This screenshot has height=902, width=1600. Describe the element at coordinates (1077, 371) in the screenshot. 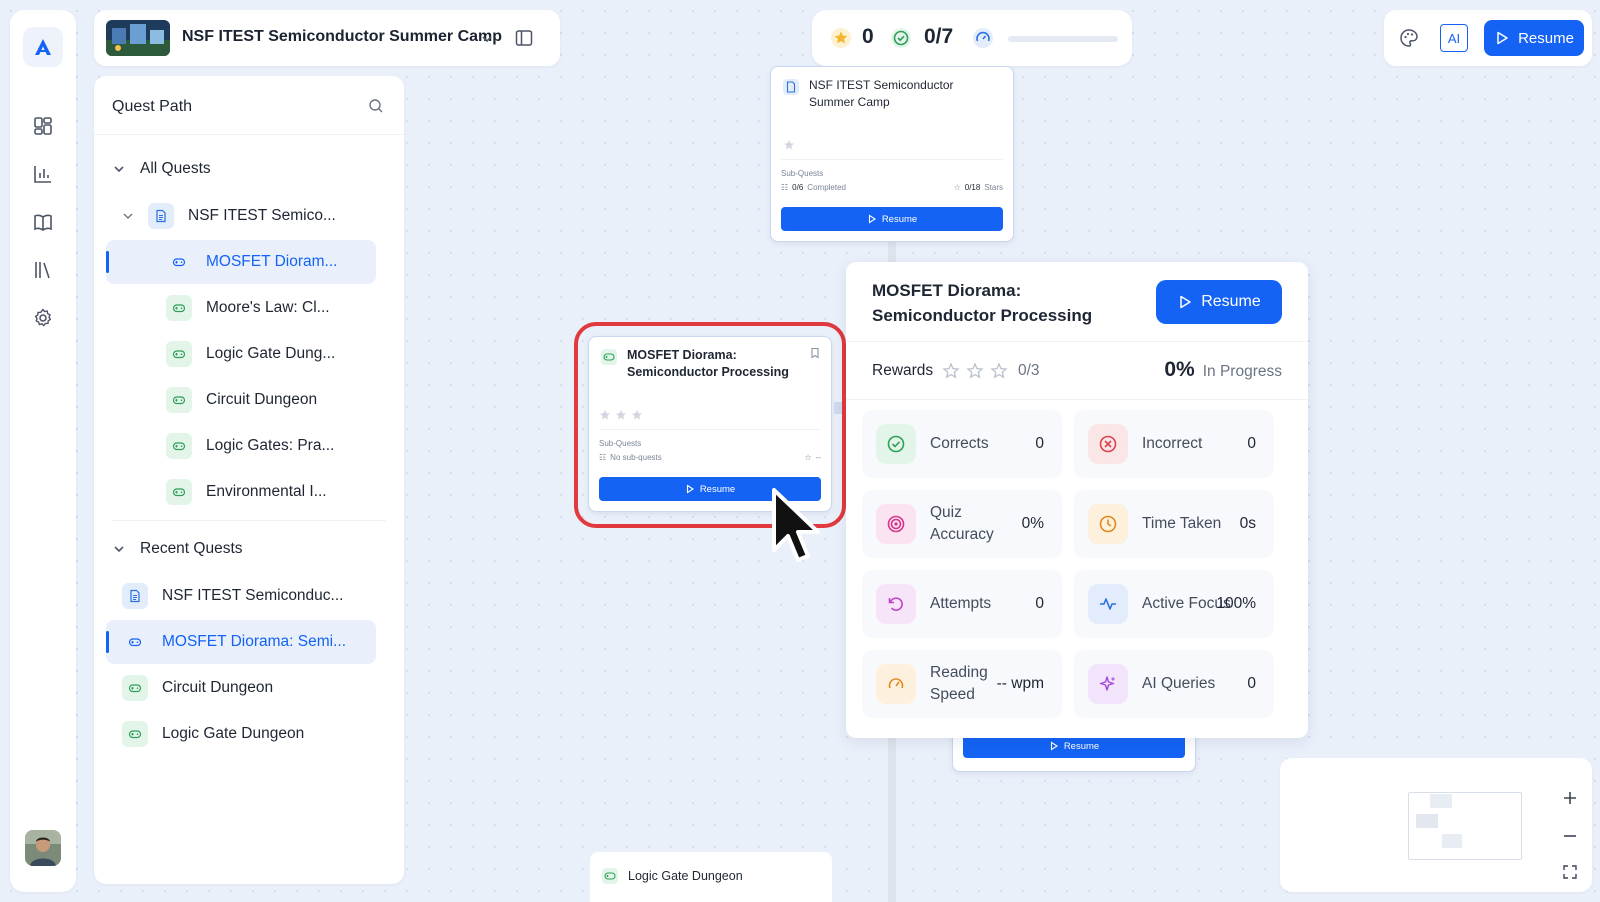

I see `rewards-row: Rewards 0/3 0% In Progress` at that location.